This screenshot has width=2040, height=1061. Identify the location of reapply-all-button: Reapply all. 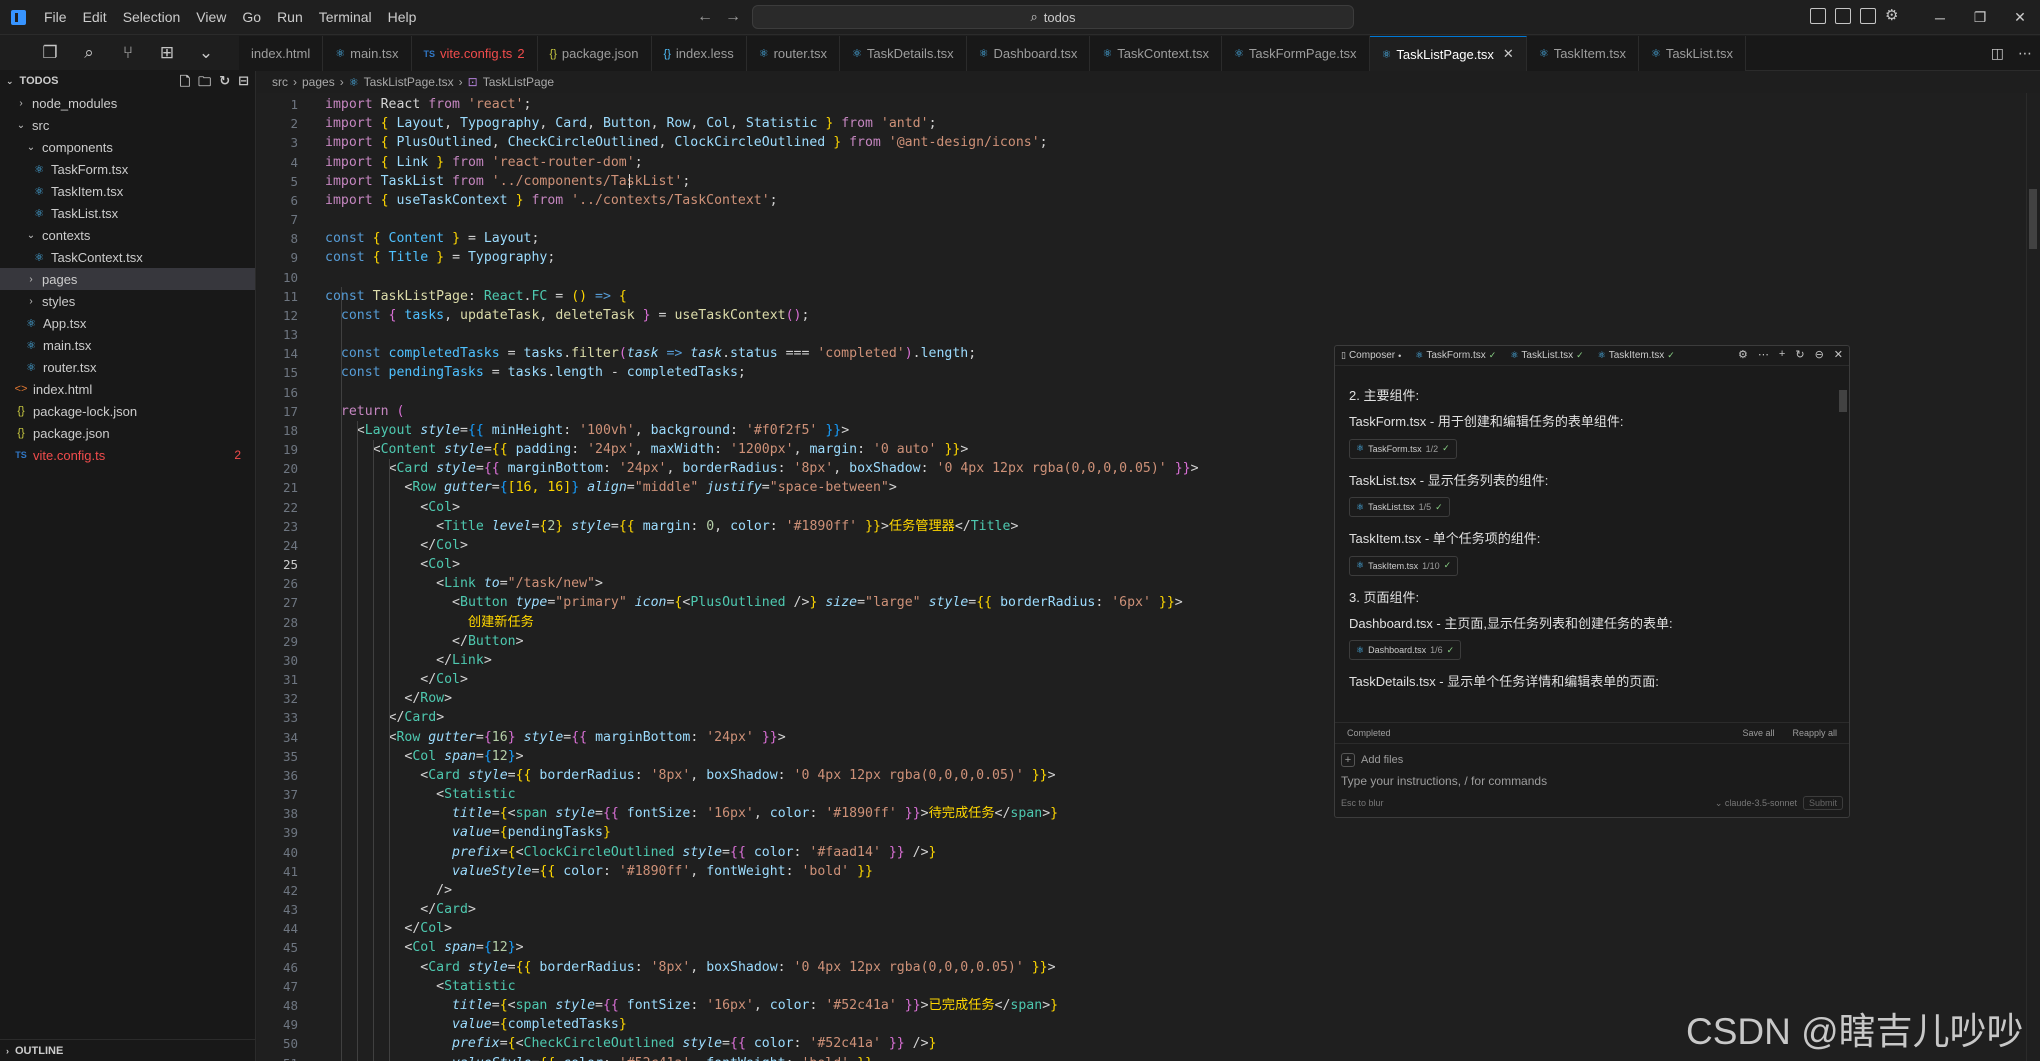
(1814, 733).